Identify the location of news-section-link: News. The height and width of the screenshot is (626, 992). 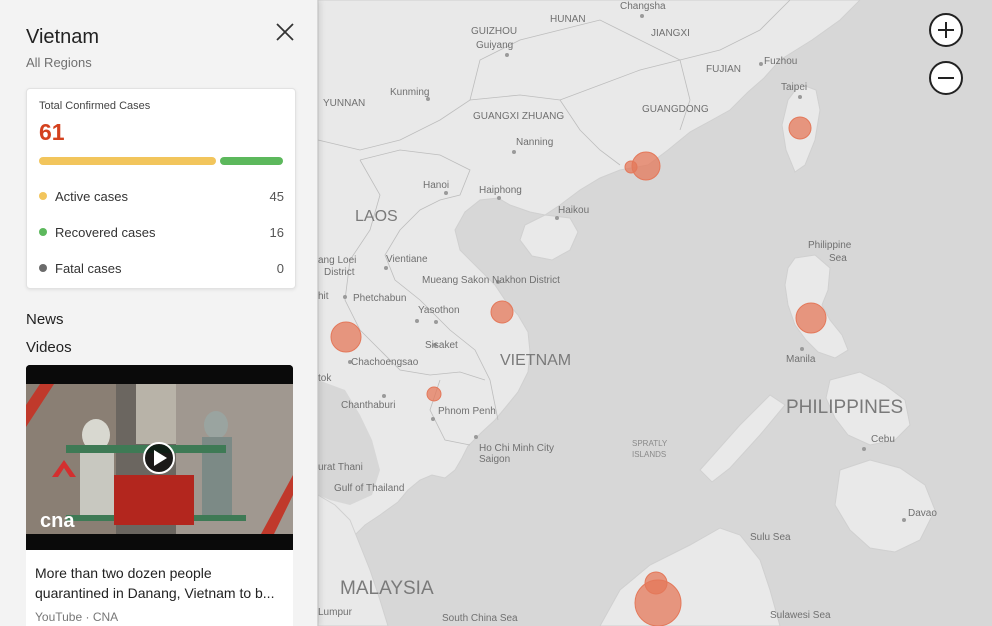
(45, 319).